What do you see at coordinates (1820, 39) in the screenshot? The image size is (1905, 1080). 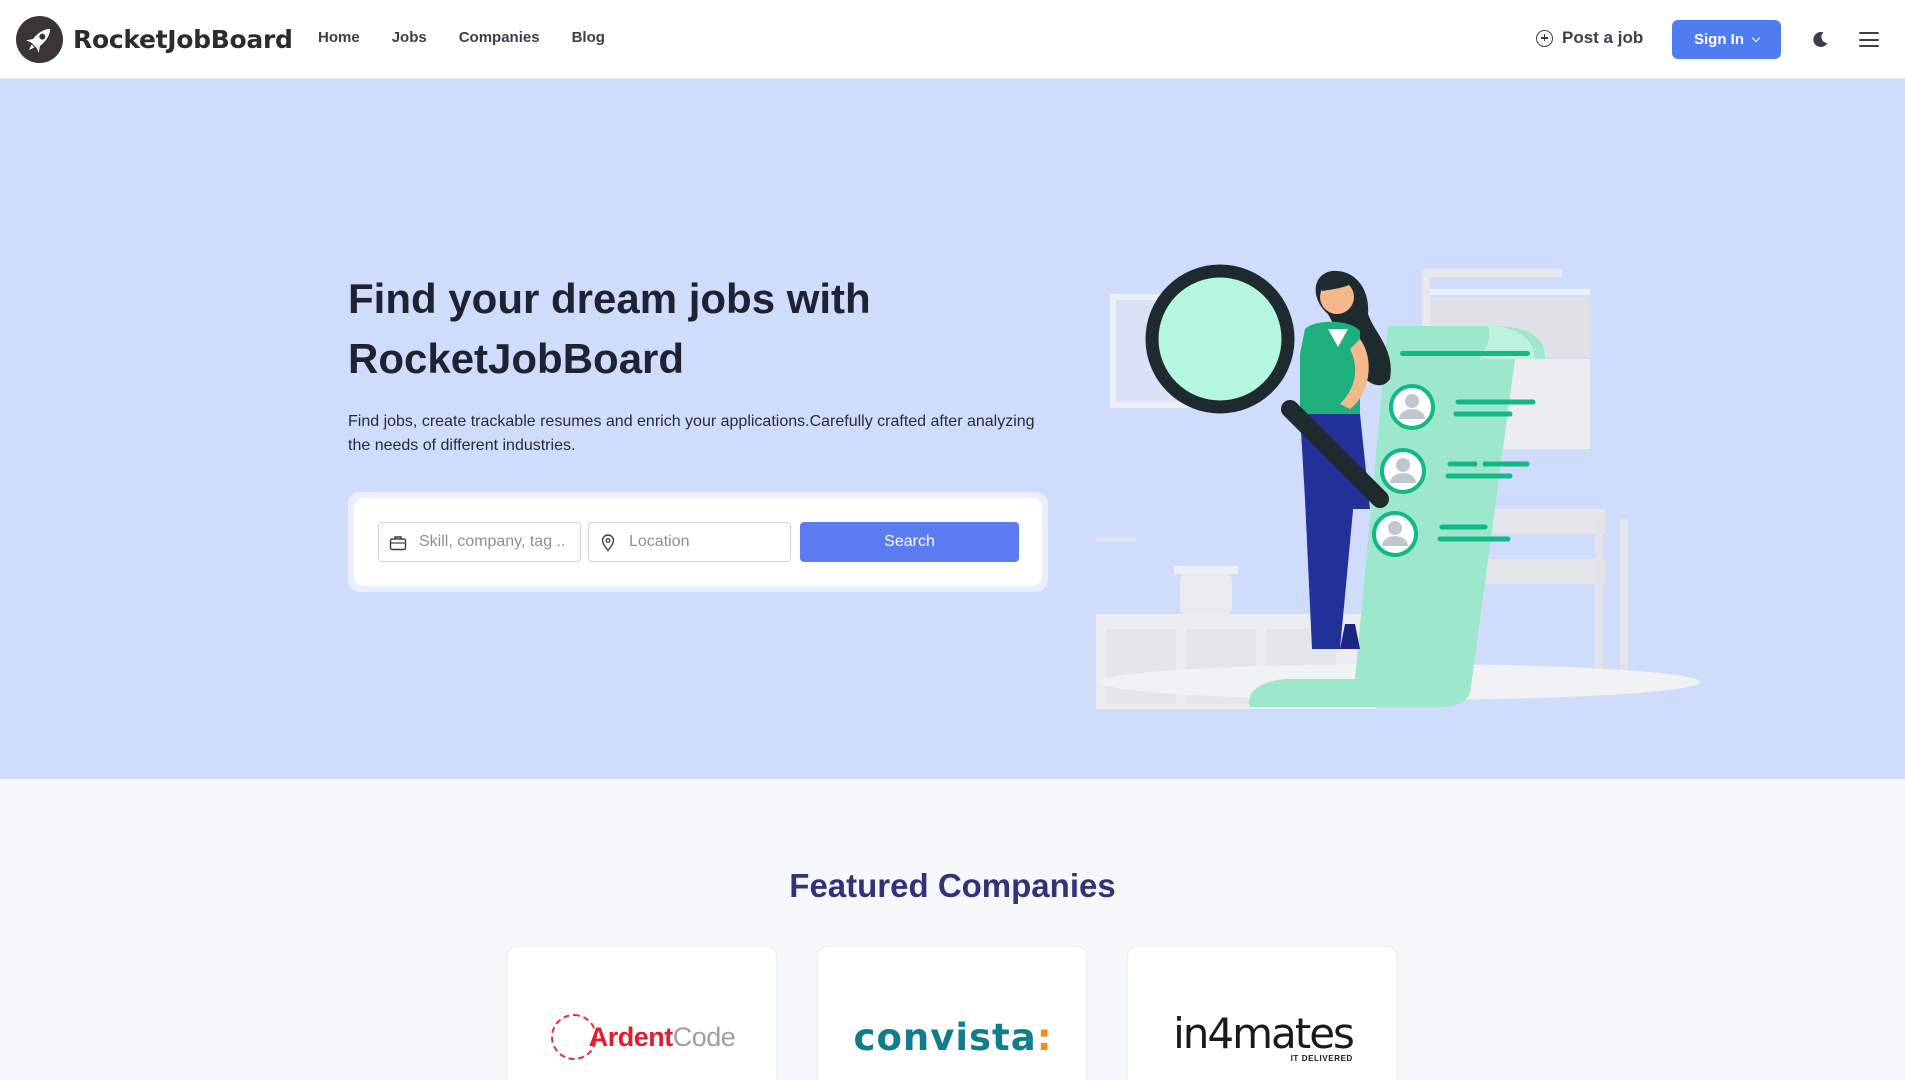 I see `moon-icon` at bounding box center [1820, 39].